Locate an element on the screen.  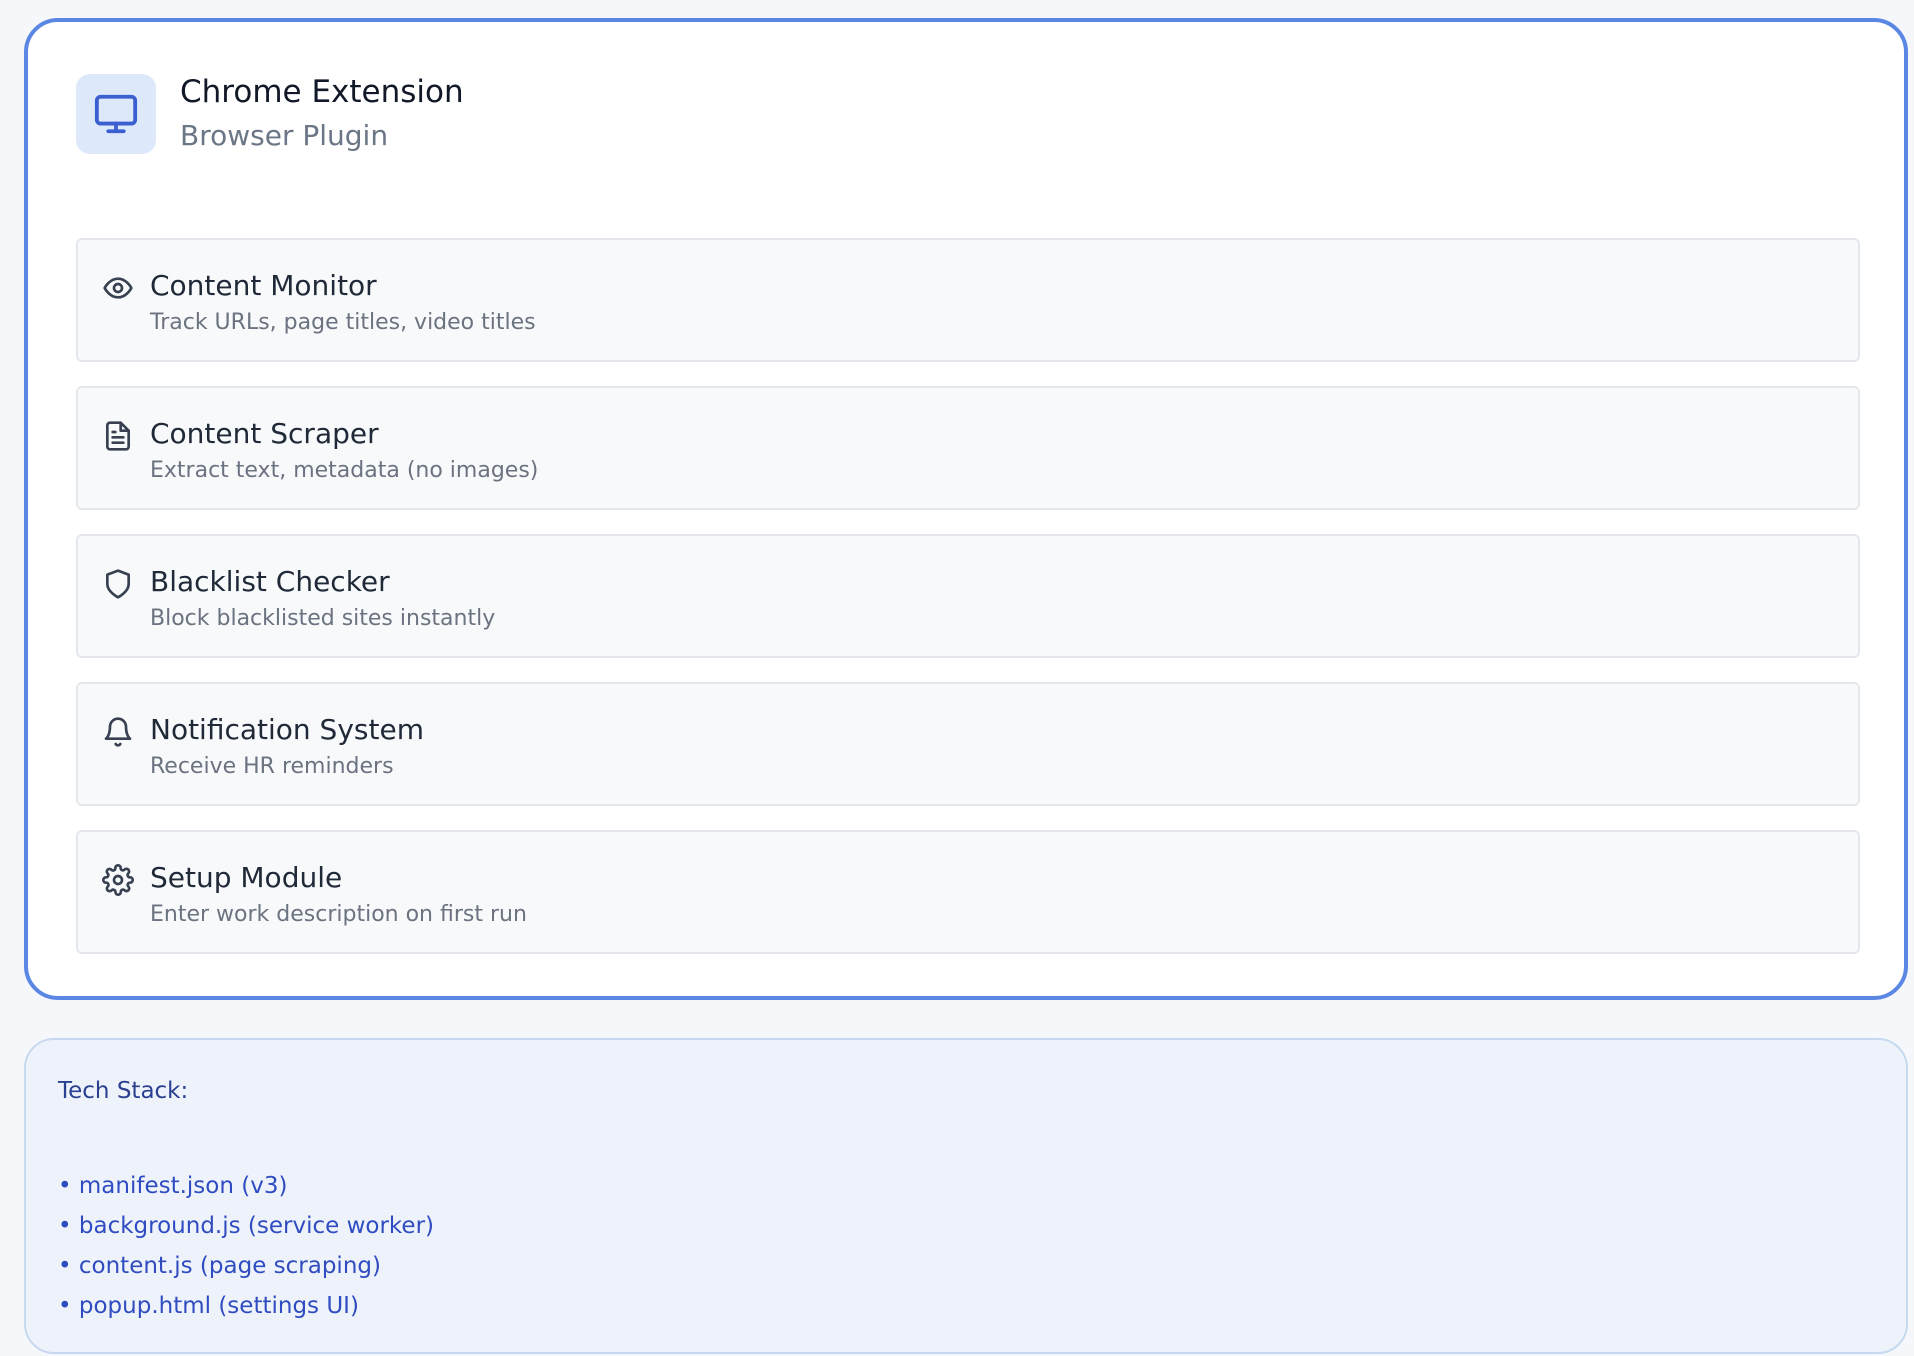
document-icon is located at coordinates (118, 436).